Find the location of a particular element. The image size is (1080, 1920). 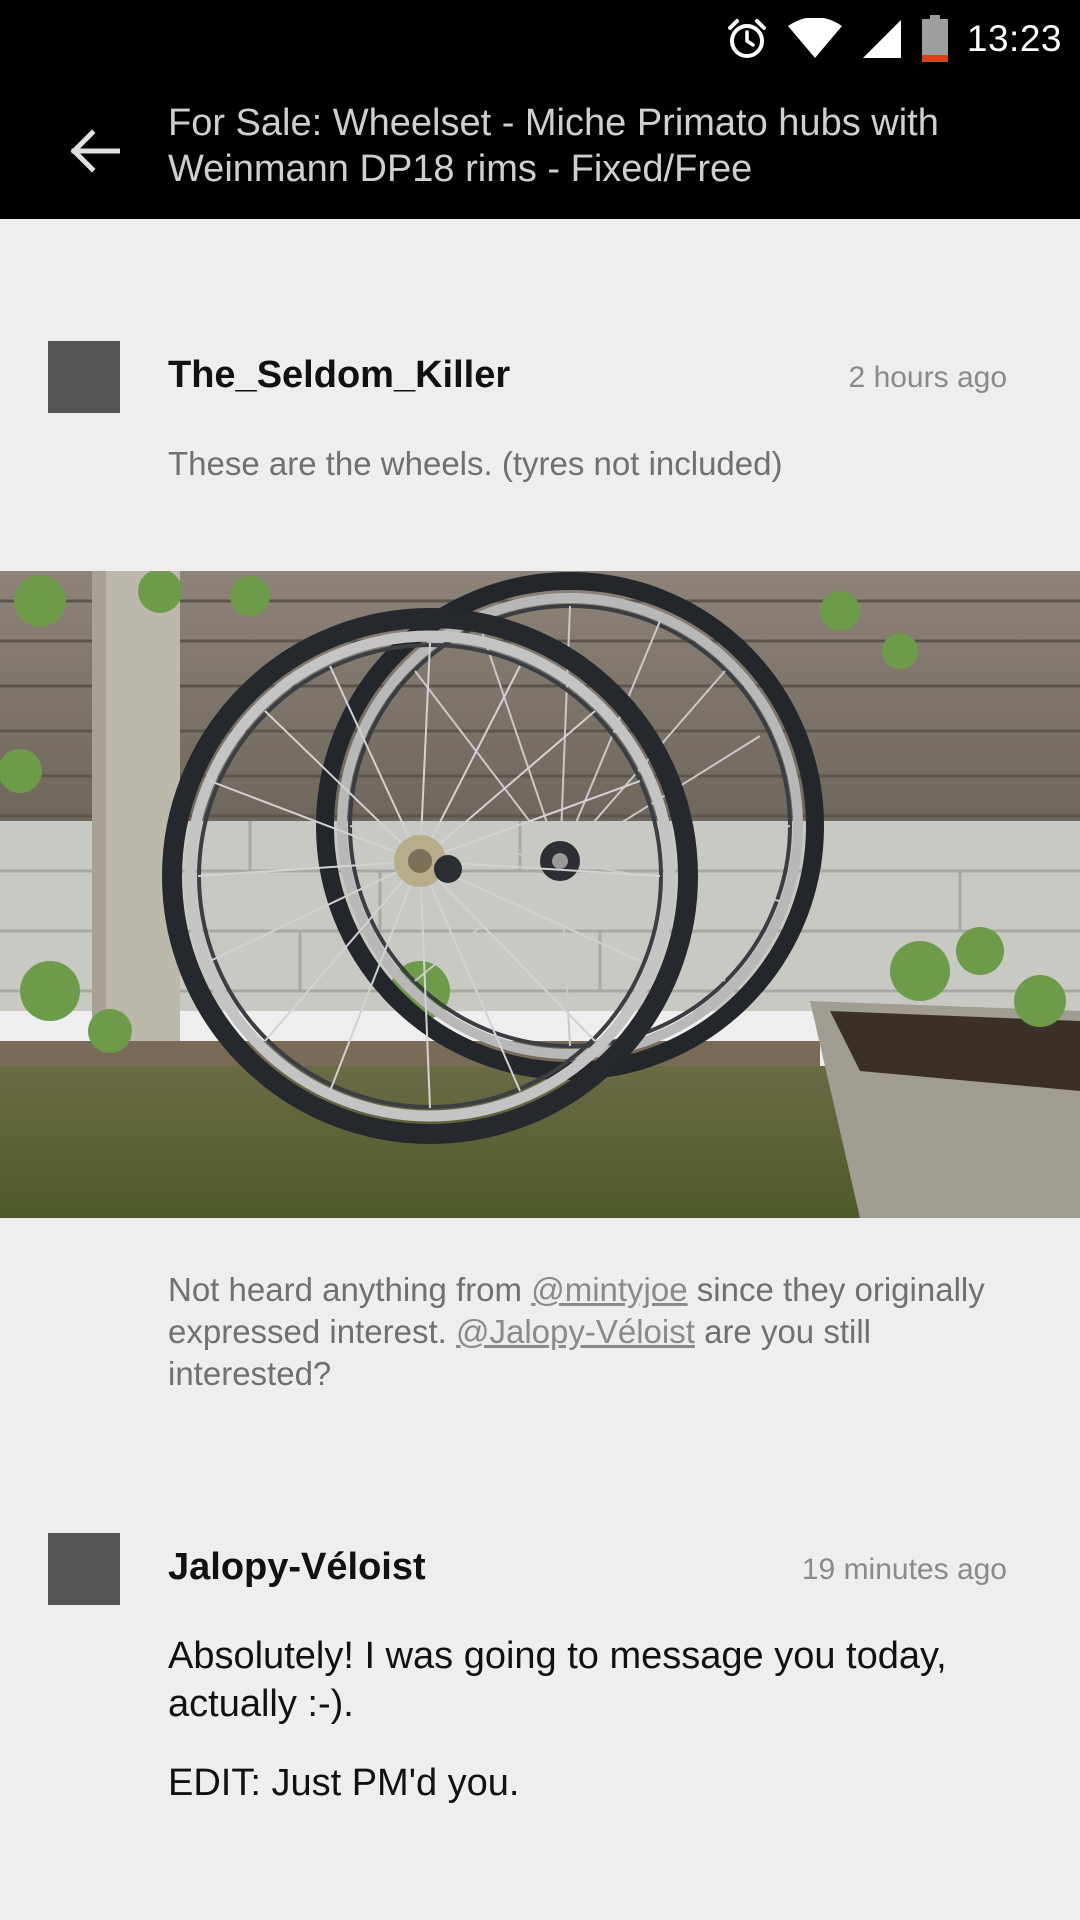

status-bar: 13:23 is located at coordinates (540, 39).